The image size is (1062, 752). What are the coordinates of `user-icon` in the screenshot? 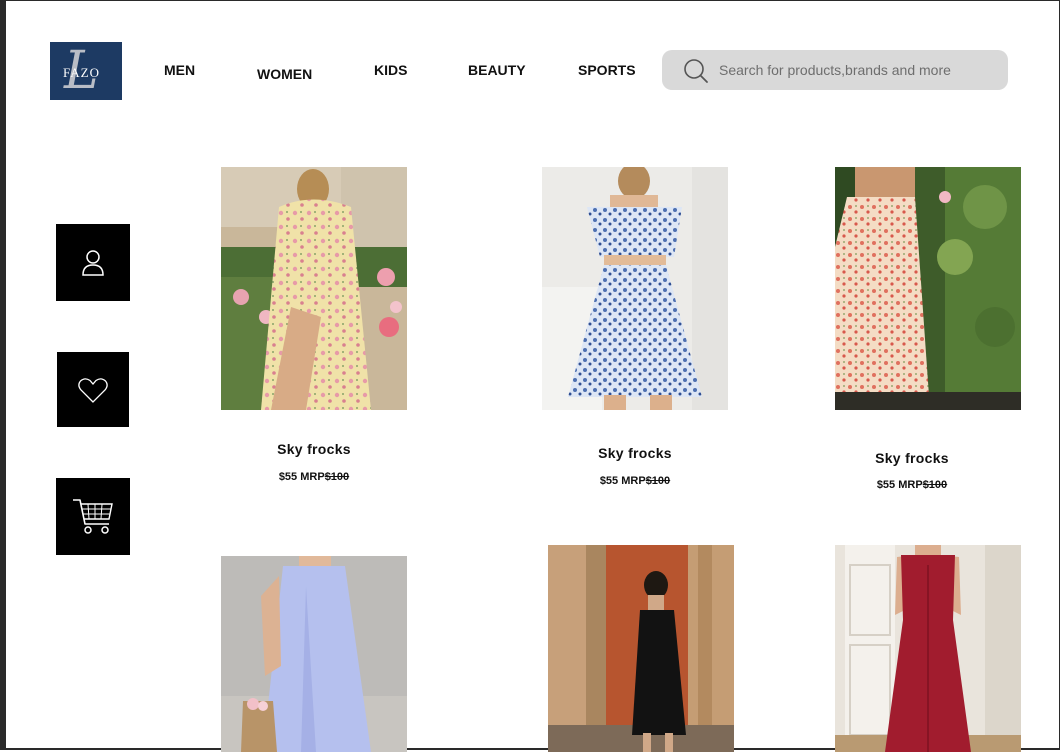 It's located at (93, 262).